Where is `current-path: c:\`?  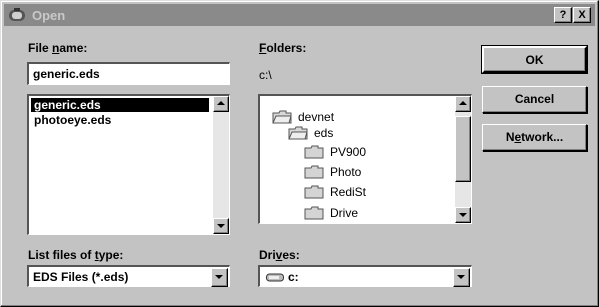
current-path: c:\ is located at coordinates (265, 75).